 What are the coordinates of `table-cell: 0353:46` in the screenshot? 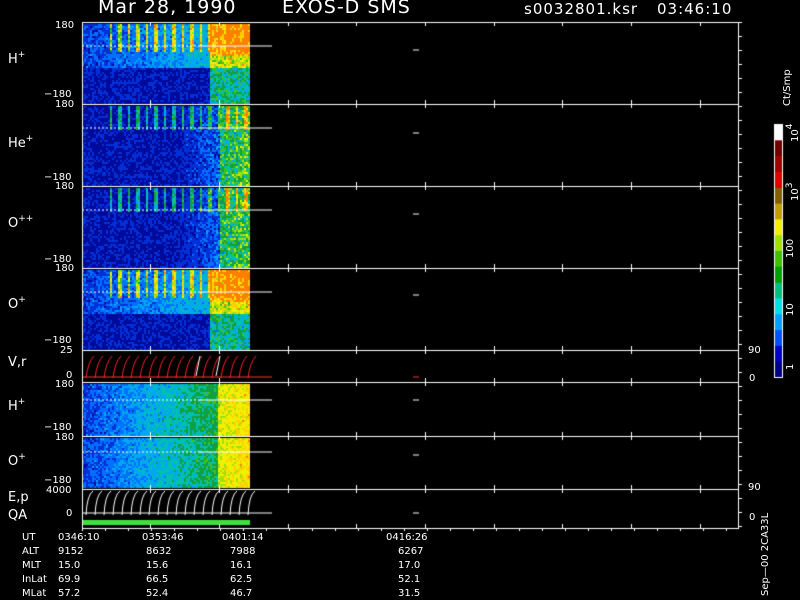 It's located at (163, 537).